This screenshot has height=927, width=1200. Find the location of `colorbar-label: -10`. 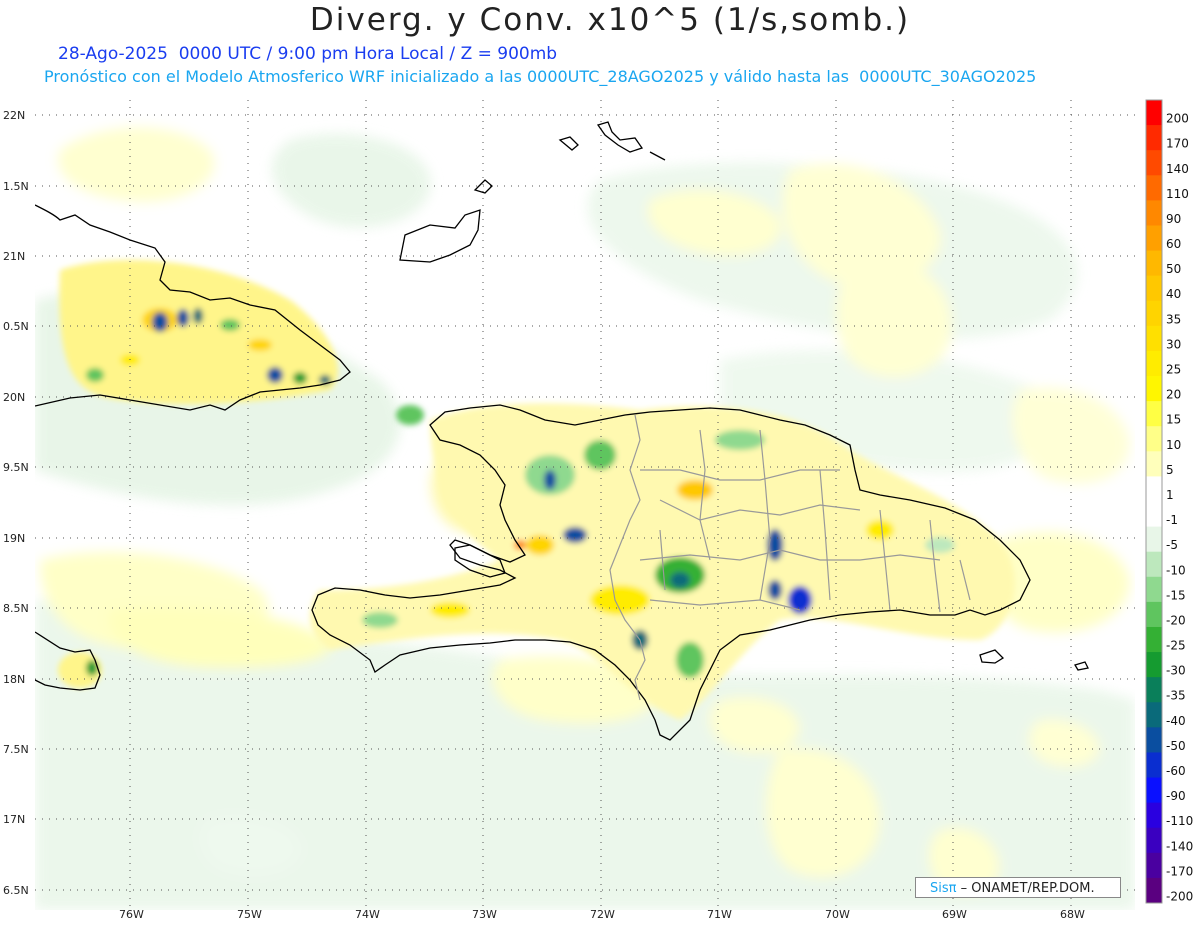

colorbar-label: -10 is located at coordinates (1176, 570).